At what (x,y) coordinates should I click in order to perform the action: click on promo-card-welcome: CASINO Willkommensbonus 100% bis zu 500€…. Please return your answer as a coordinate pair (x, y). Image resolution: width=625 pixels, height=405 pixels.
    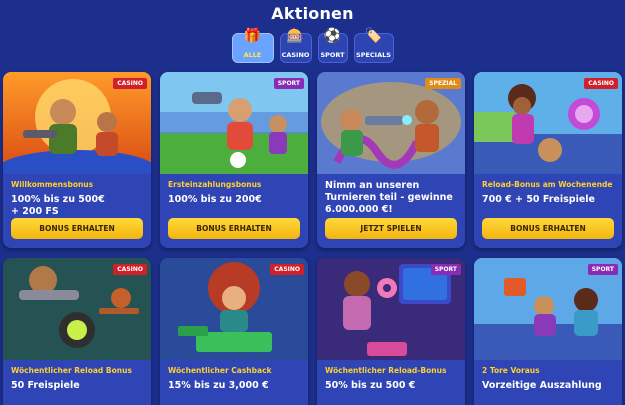
    Looking at the image, I should click on (77, 160).